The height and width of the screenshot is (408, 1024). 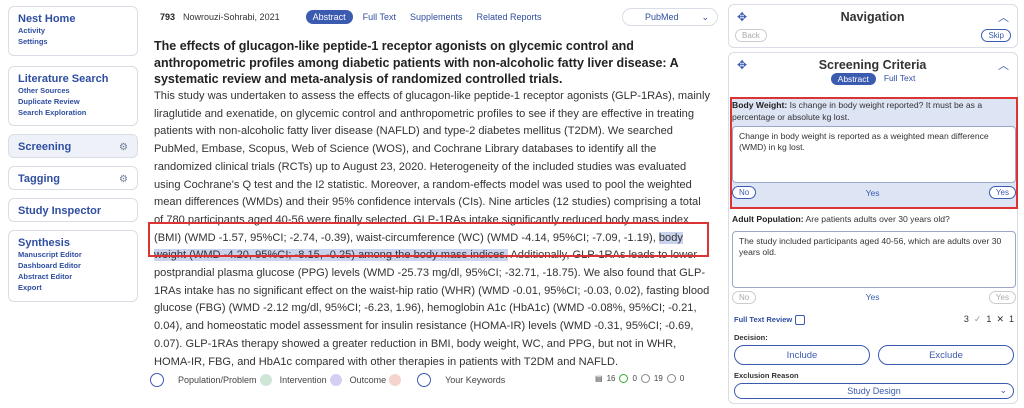 What do you see at coordinates (379, 17) in the screenshot?
I see `tab-full-text: Full Text` at bounding box center [379, 17].